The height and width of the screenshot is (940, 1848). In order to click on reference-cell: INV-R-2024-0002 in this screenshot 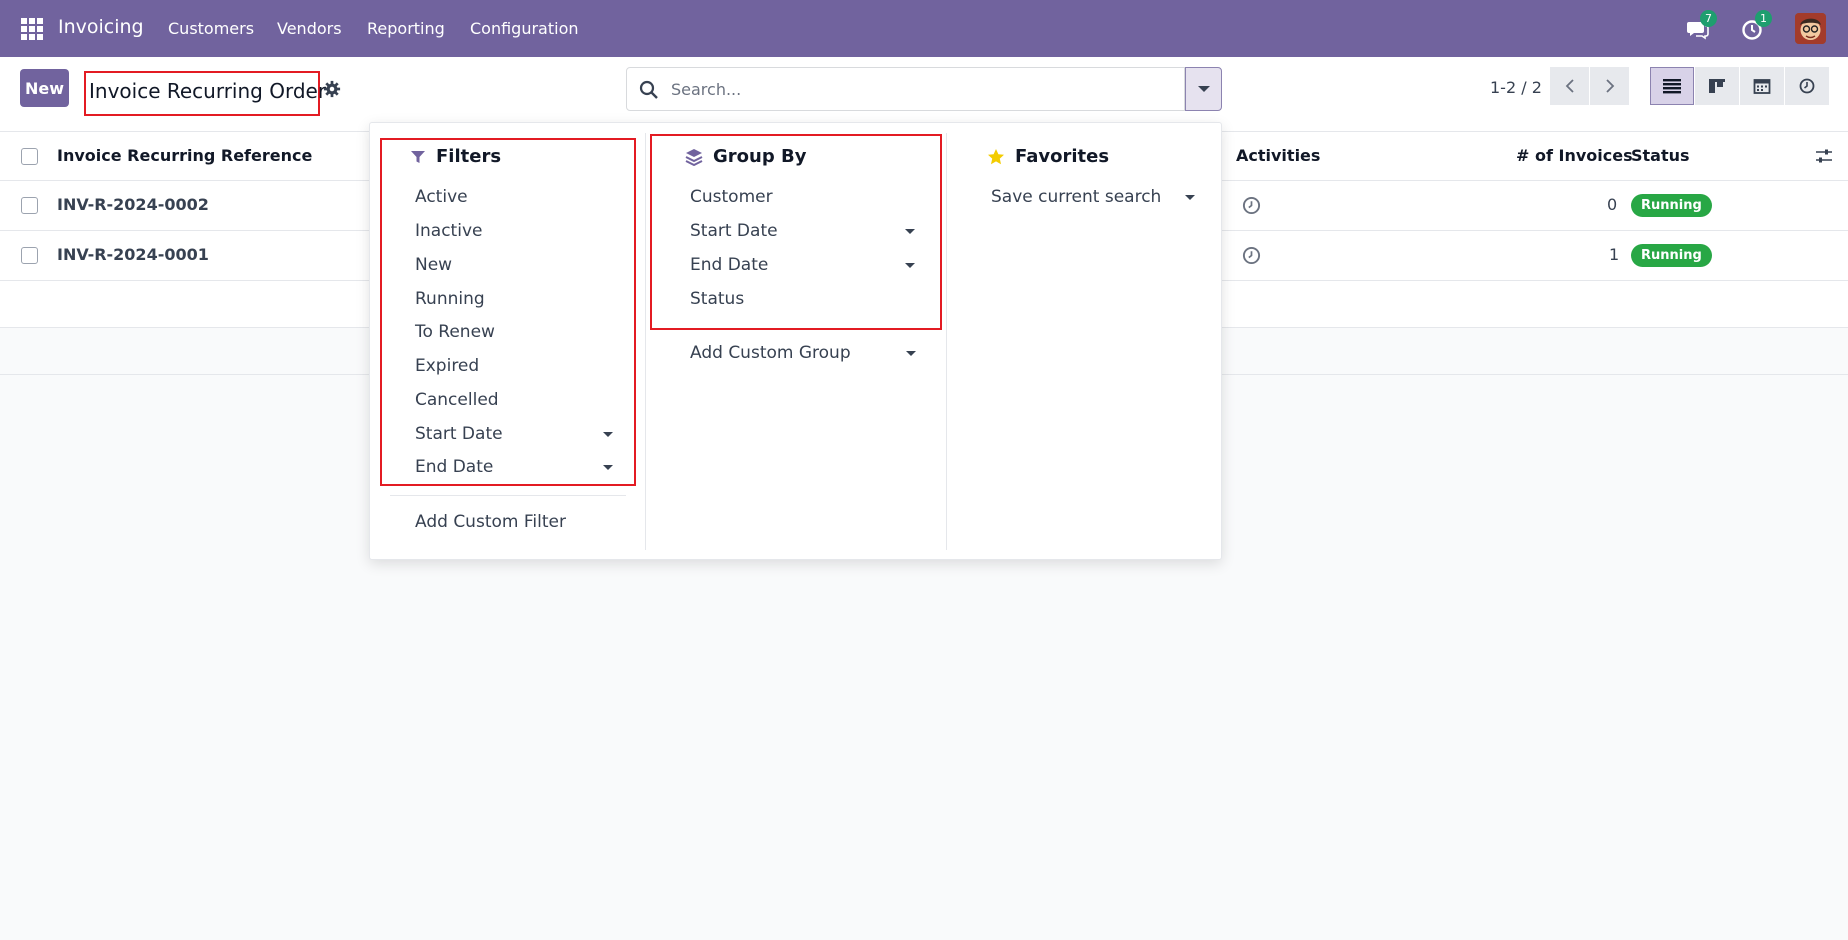, I will do `click(133, 204)`.